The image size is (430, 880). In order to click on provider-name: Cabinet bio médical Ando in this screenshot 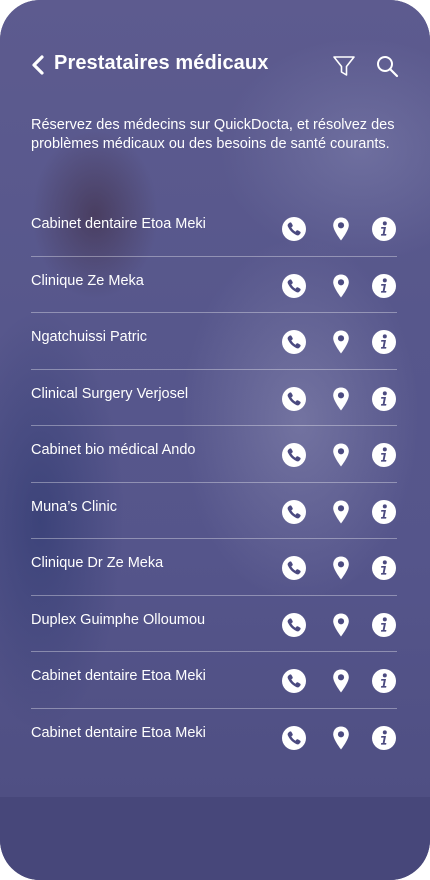, I will do `click(113, 450)`.